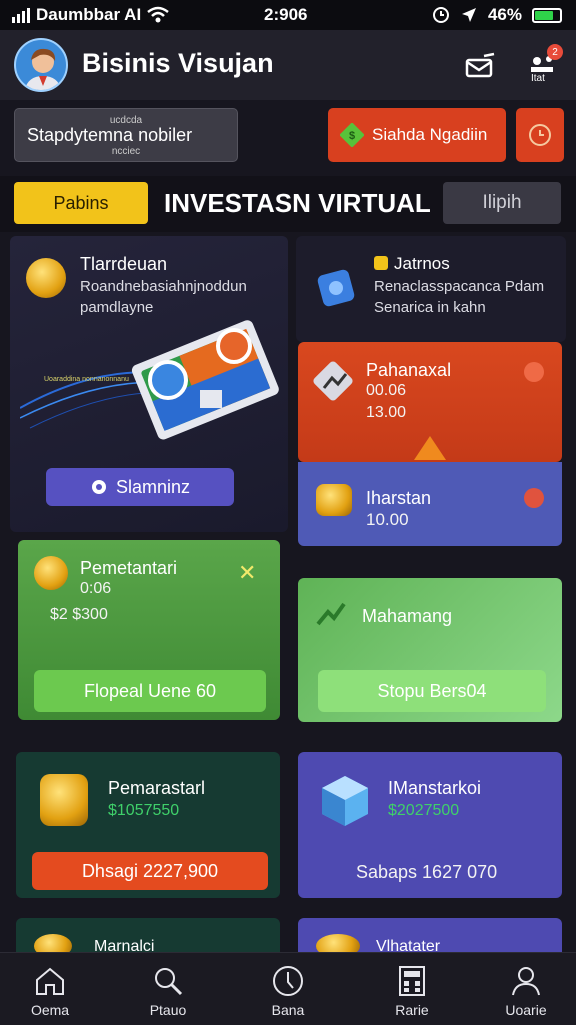 This screenshot has height=1025, width=576. I want to click on blue-card-value: 10.00, so click(387, 519).